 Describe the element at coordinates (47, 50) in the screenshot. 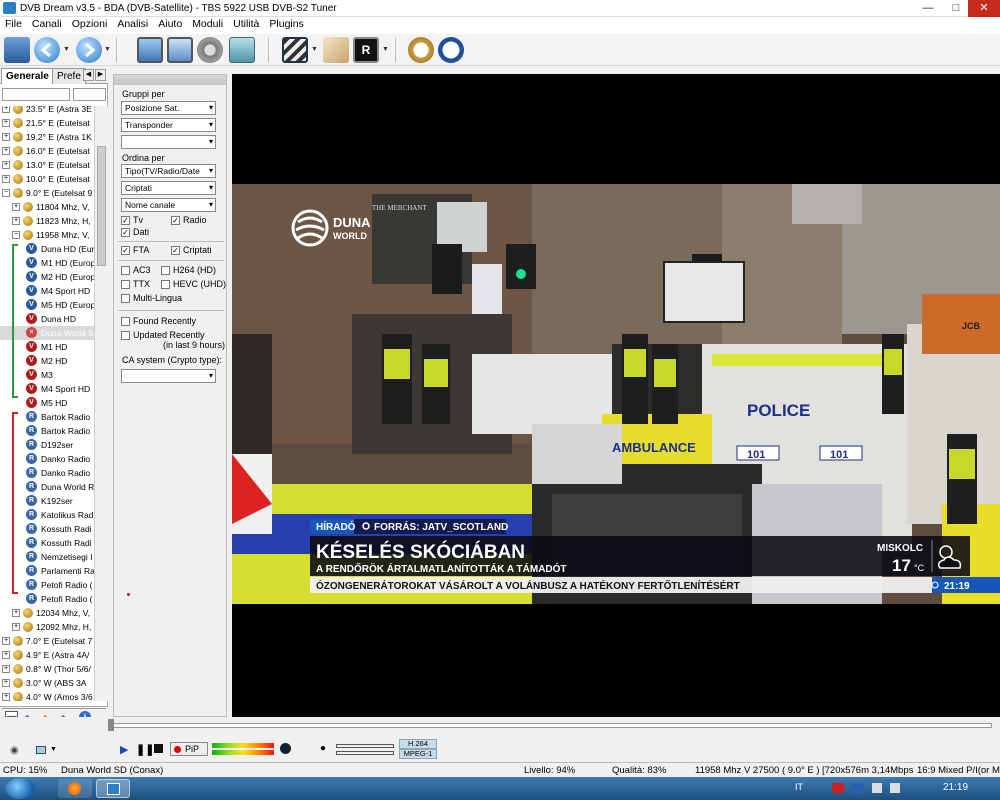

I see `back-icon` at that location.